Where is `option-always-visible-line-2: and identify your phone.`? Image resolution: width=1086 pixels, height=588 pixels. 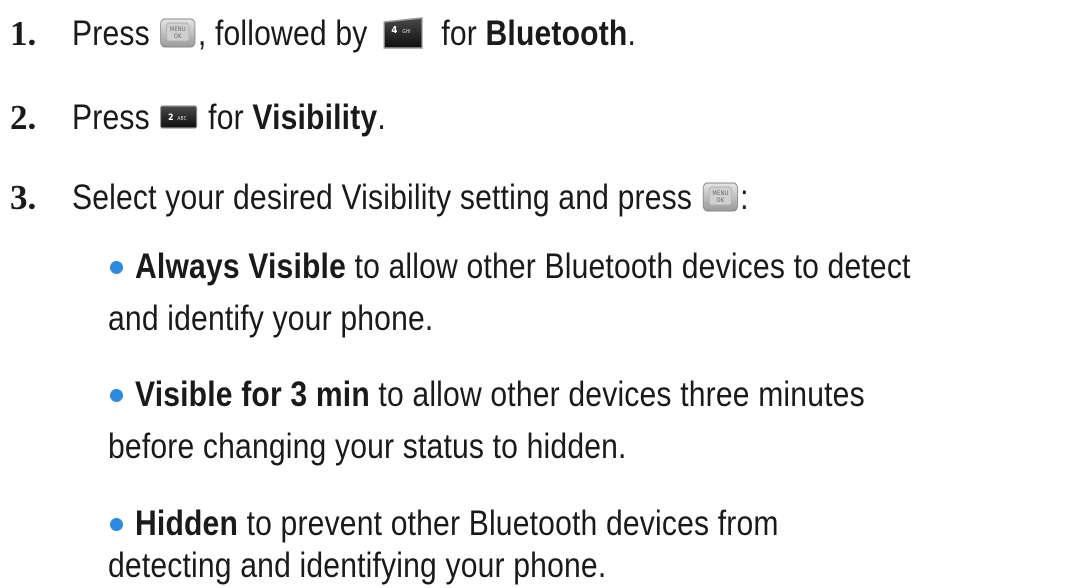
option-always-visible-line-2: and identify your phone. is located at coordinates (270, 319).